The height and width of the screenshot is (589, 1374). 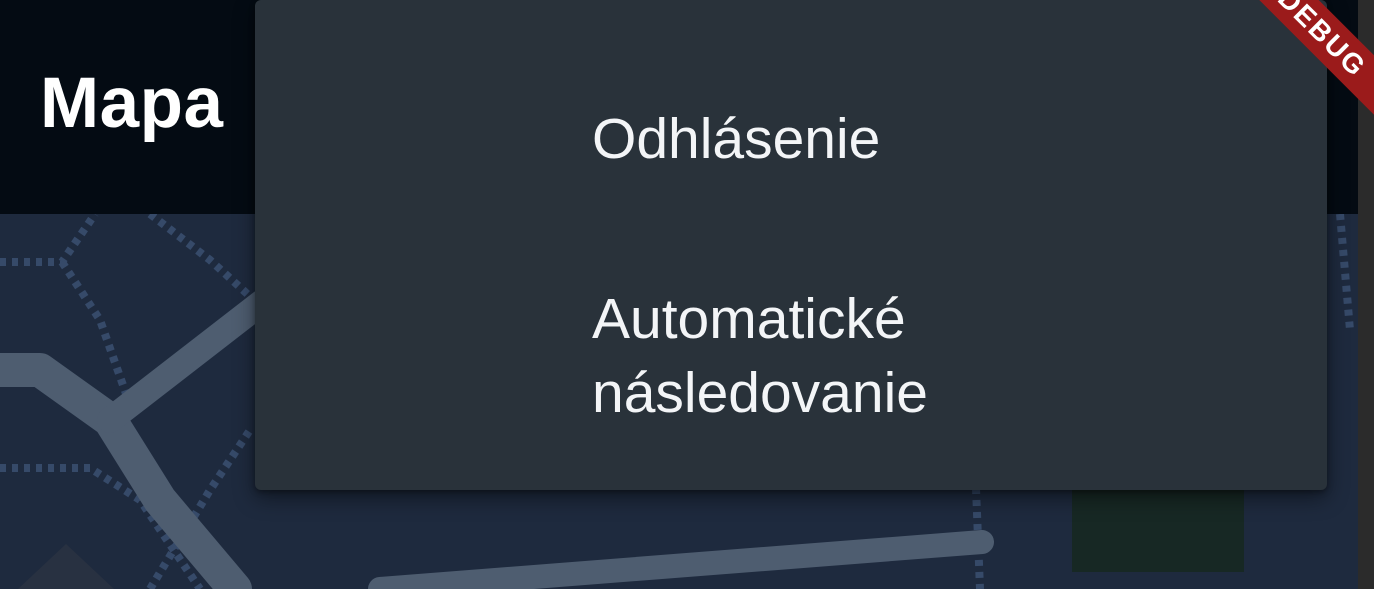 What do you see at coordinates (132, 103) in the screenshot?
I see `page-title: Mapa` at bounding box center [132, 103].